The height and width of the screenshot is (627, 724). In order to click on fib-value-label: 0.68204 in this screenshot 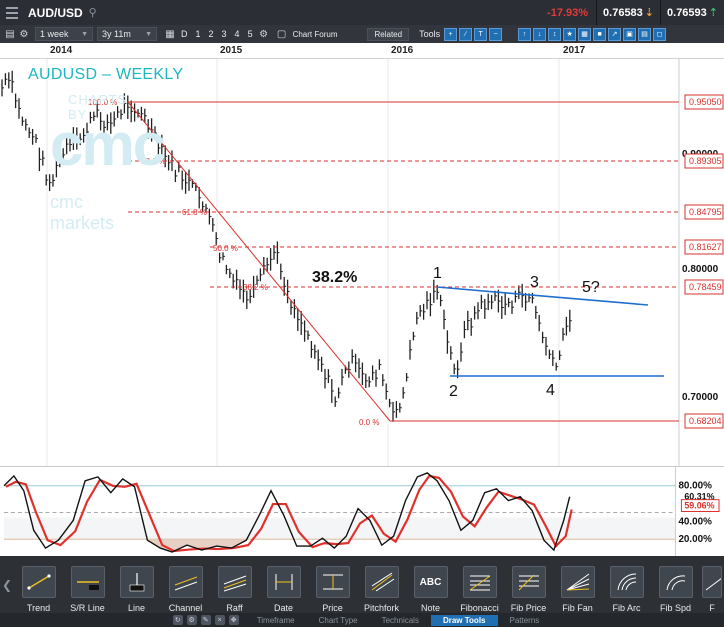, I will do `click(705, 421)`.